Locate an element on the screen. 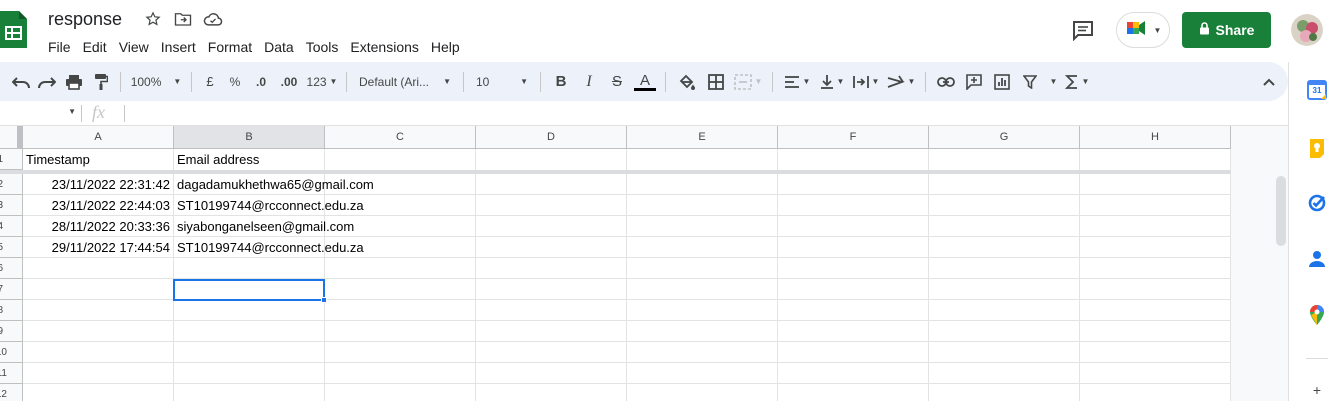 Image resolution: width=1343 pixels, height=401 pixels. menu-format: Format is located at coordinates (230, 47).